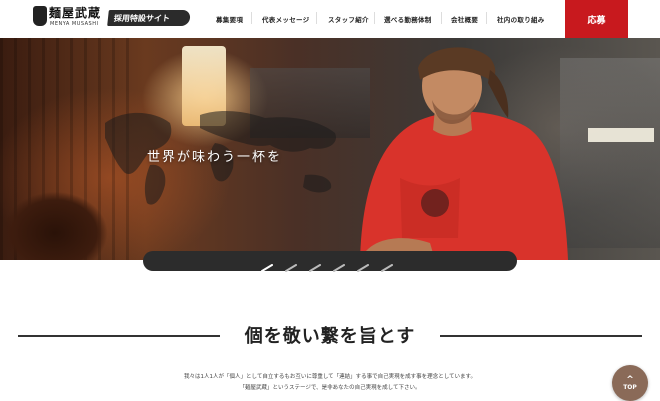 The width and height of the screenshot is (660, 401). What do you see at coordinates (541, 336) in the screenshot?
I see `heading-rule-right` at bounding box center [541, 336].